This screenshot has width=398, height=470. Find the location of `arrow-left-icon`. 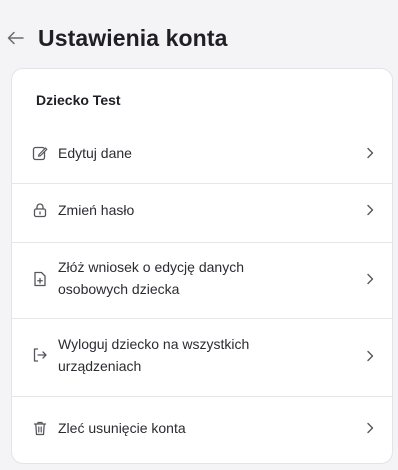

arrow-left-icon is located at coordinates (15, 38).